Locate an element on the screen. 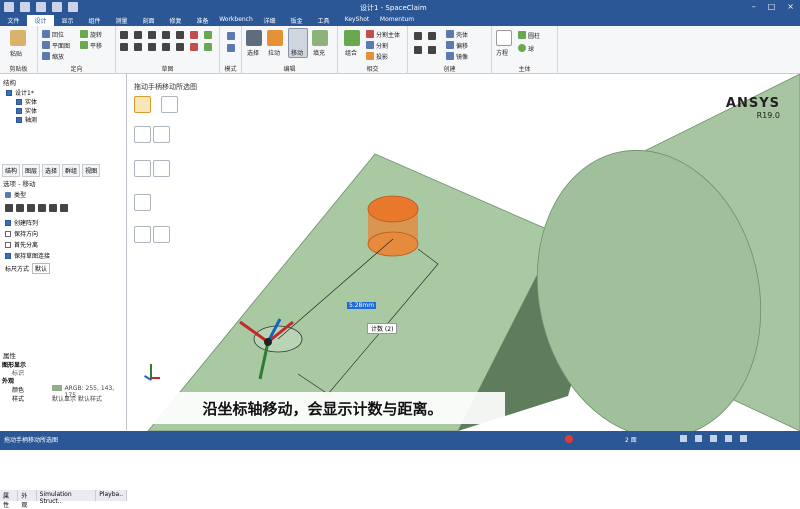 This screenshot has width=800, height=509. orient-rotate: 旋转 is located at coordinates (96, 34).